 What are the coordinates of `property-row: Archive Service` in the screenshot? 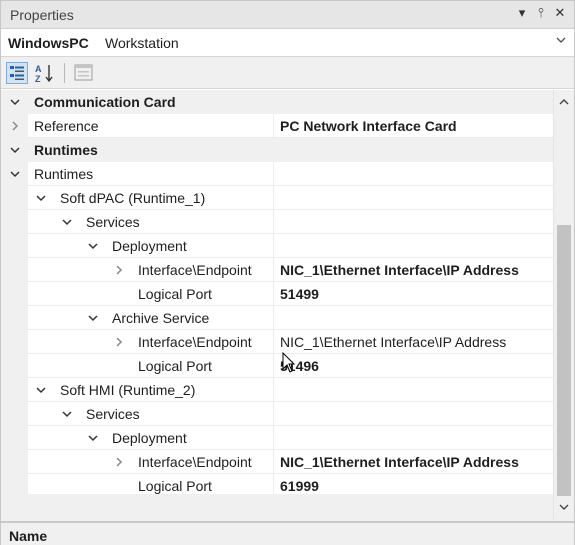 It's located at (277, 318).